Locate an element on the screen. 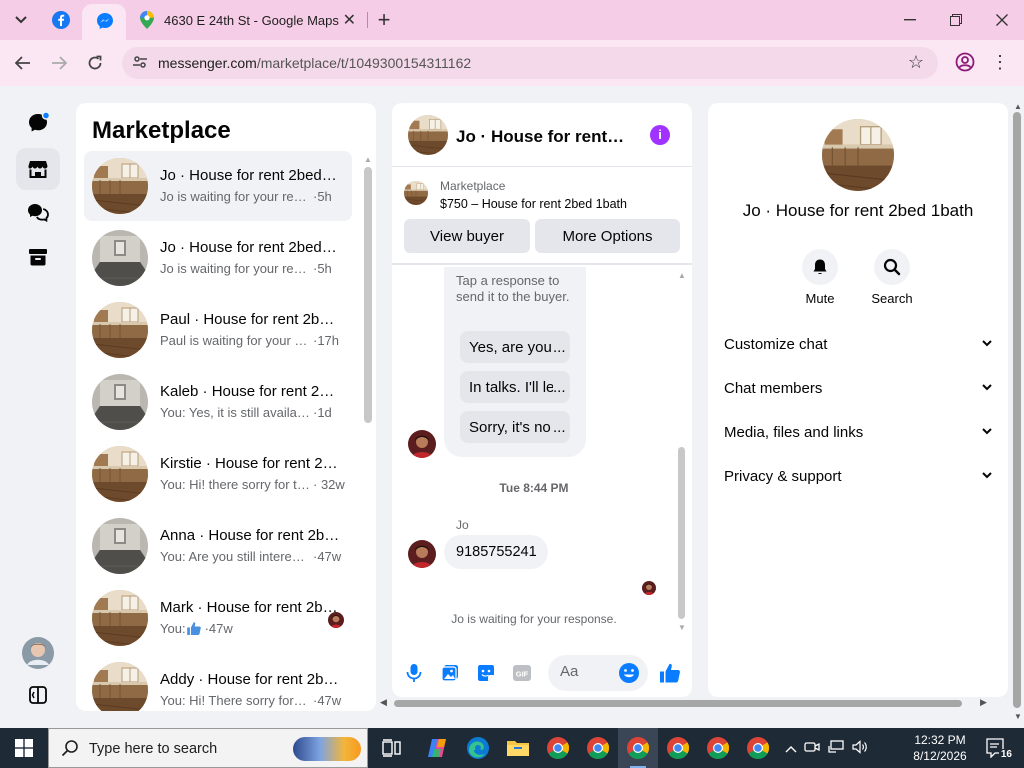 This screenshot has height=768, width=1024. thread-scroll-up: ▲ is located at coordinates (682, 275).